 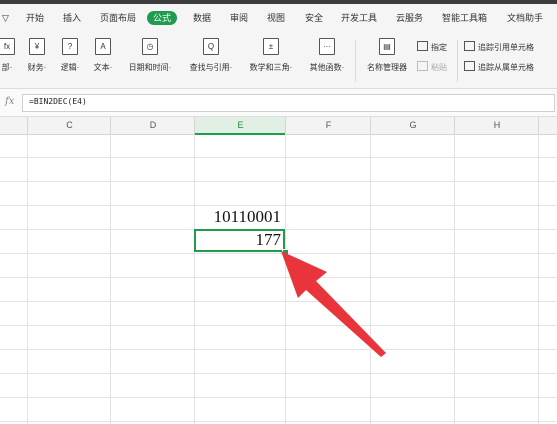 I want to click on red-arrow-annotation, so click(x=333, y=304).